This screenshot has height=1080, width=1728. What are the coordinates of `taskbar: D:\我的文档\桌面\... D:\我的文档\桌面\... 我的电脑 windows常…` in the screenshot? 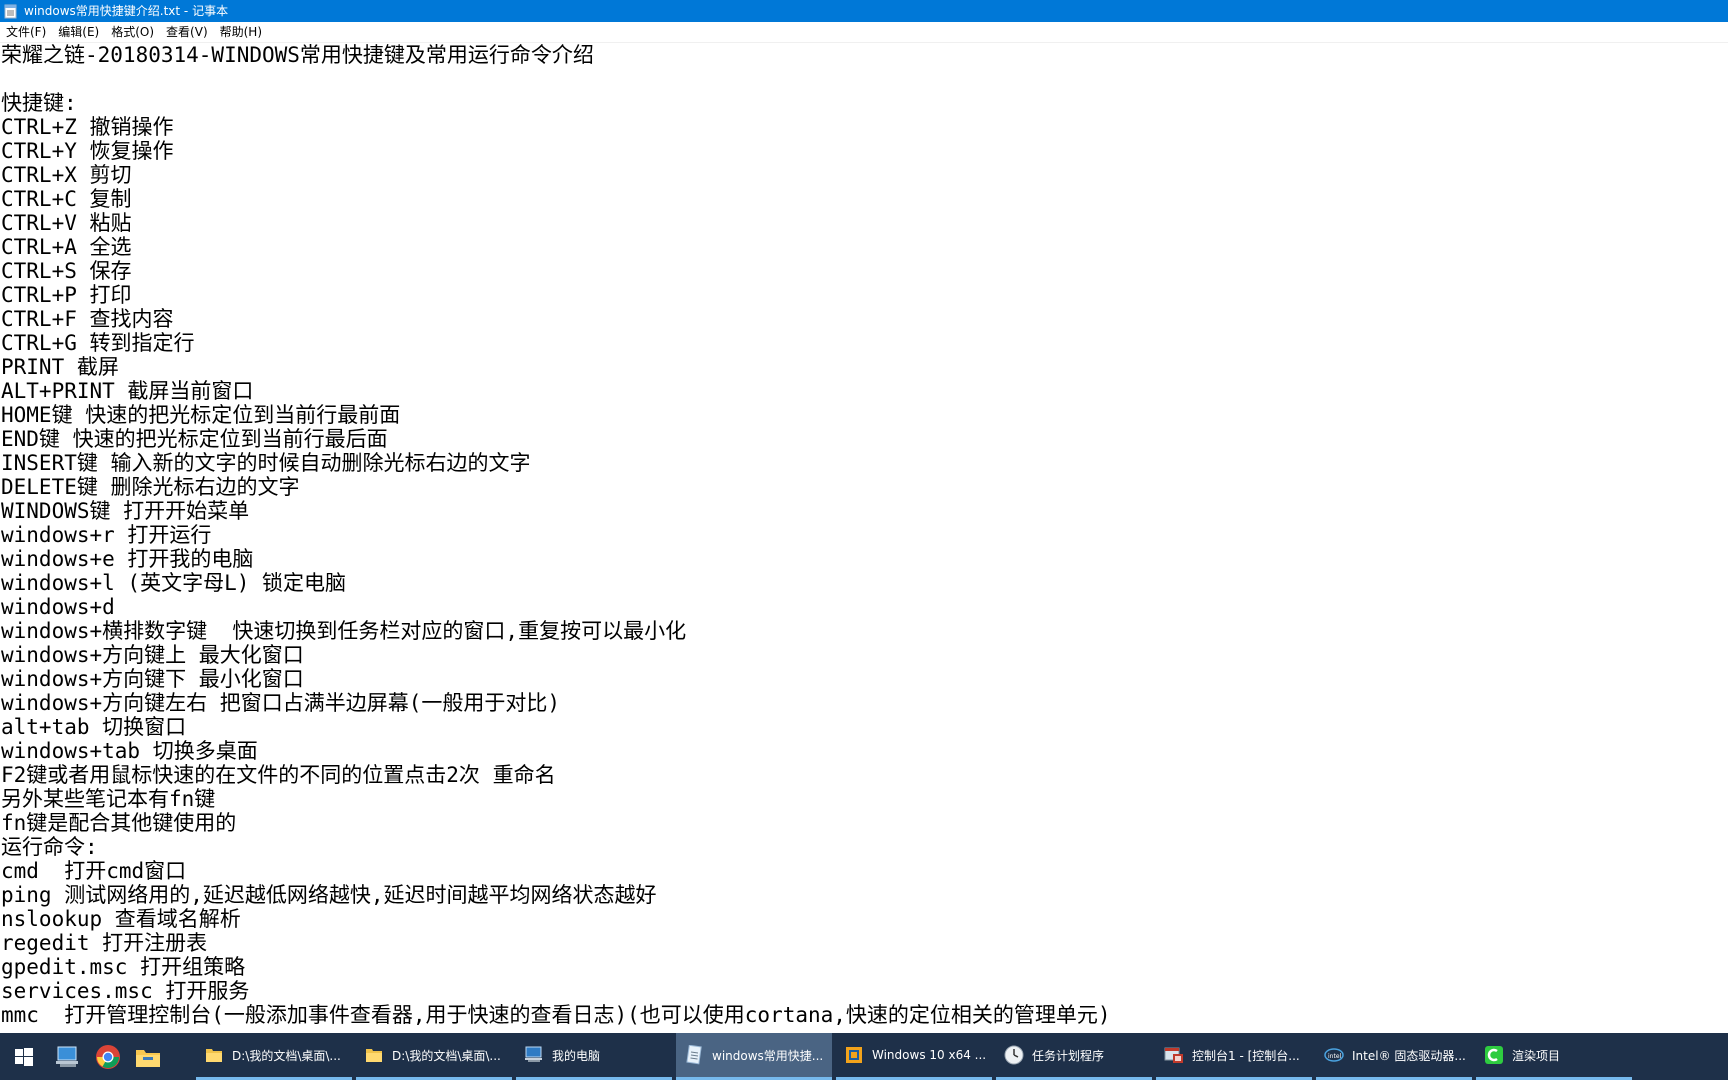 It's located at (864, 1056).